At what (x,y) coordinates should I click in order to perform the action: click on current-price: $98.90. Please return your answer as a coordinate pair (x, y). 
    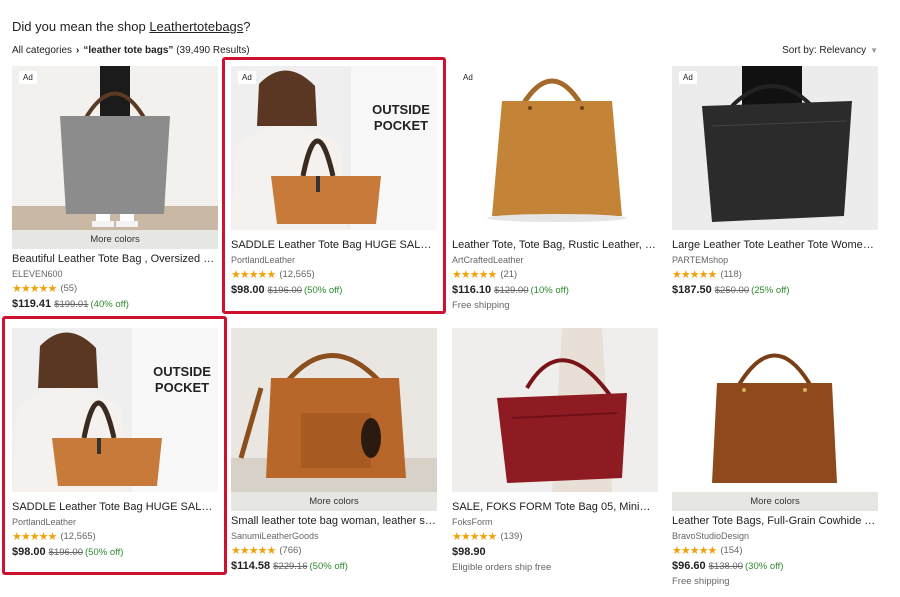
    Looking at the image, I should click on (469, 552).